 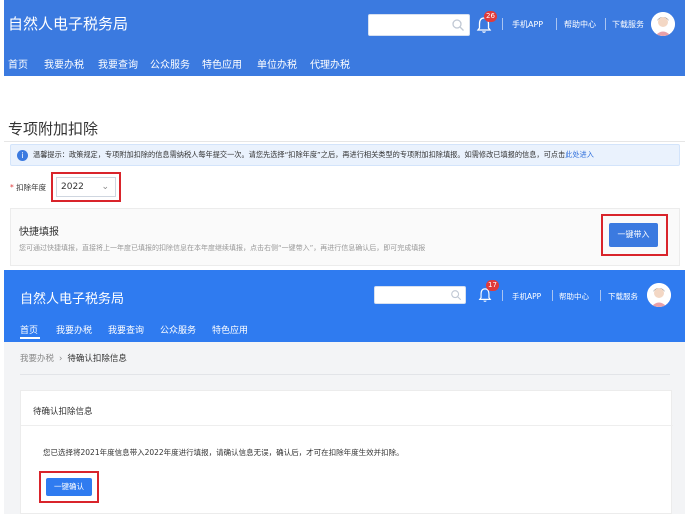 What do you see at coordinates (53, 129) in the screenshot?
I see `page-title: 专项附加扣除` at bounding box center [53, 129].